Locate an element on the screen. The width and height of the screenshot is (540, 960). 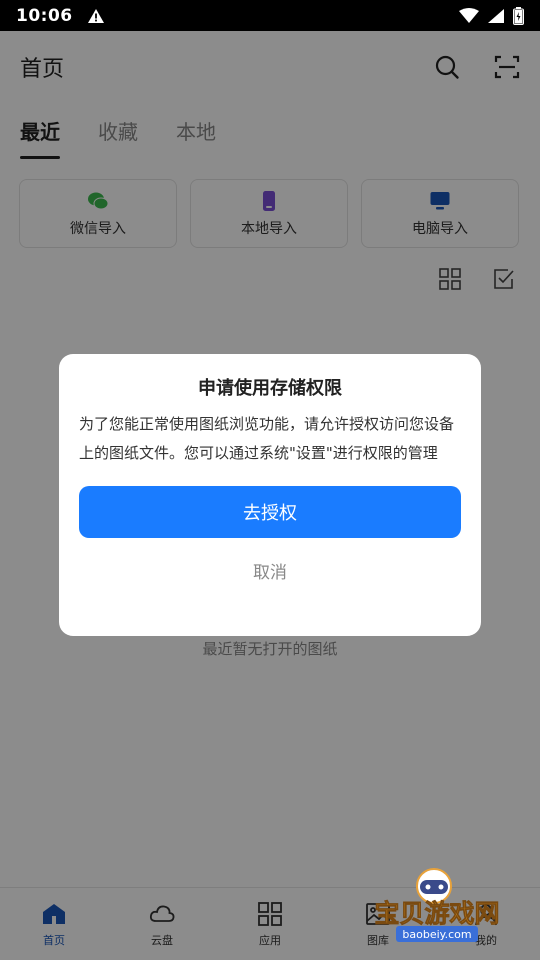
watermark-logo: 宝贝游戏网 baobeiy.com is located at coordinates (437, 905).